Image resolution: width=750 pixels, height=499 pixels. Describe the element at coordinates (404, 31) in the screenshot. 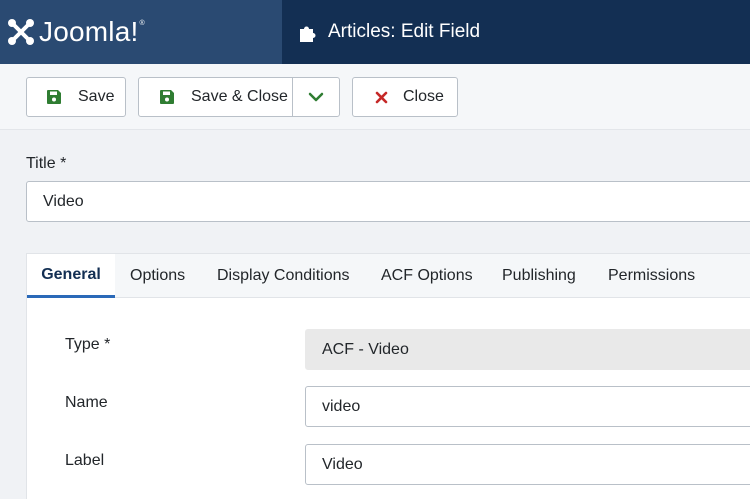

I see `page-title: Articles: Edit Field` at that location.